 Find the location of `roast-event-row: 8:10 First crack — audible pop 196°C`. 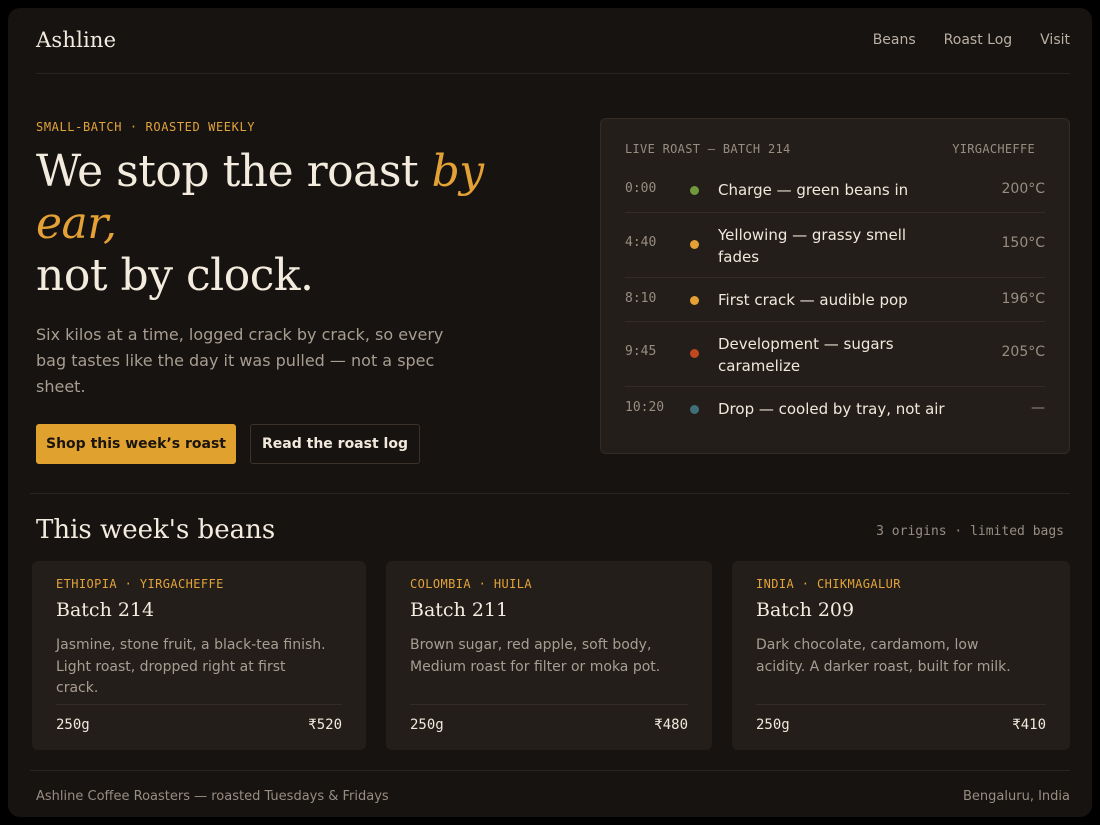

roast-event-row: 8:10 First crack — audible pop 196°C is located at coordinates (835, 300).